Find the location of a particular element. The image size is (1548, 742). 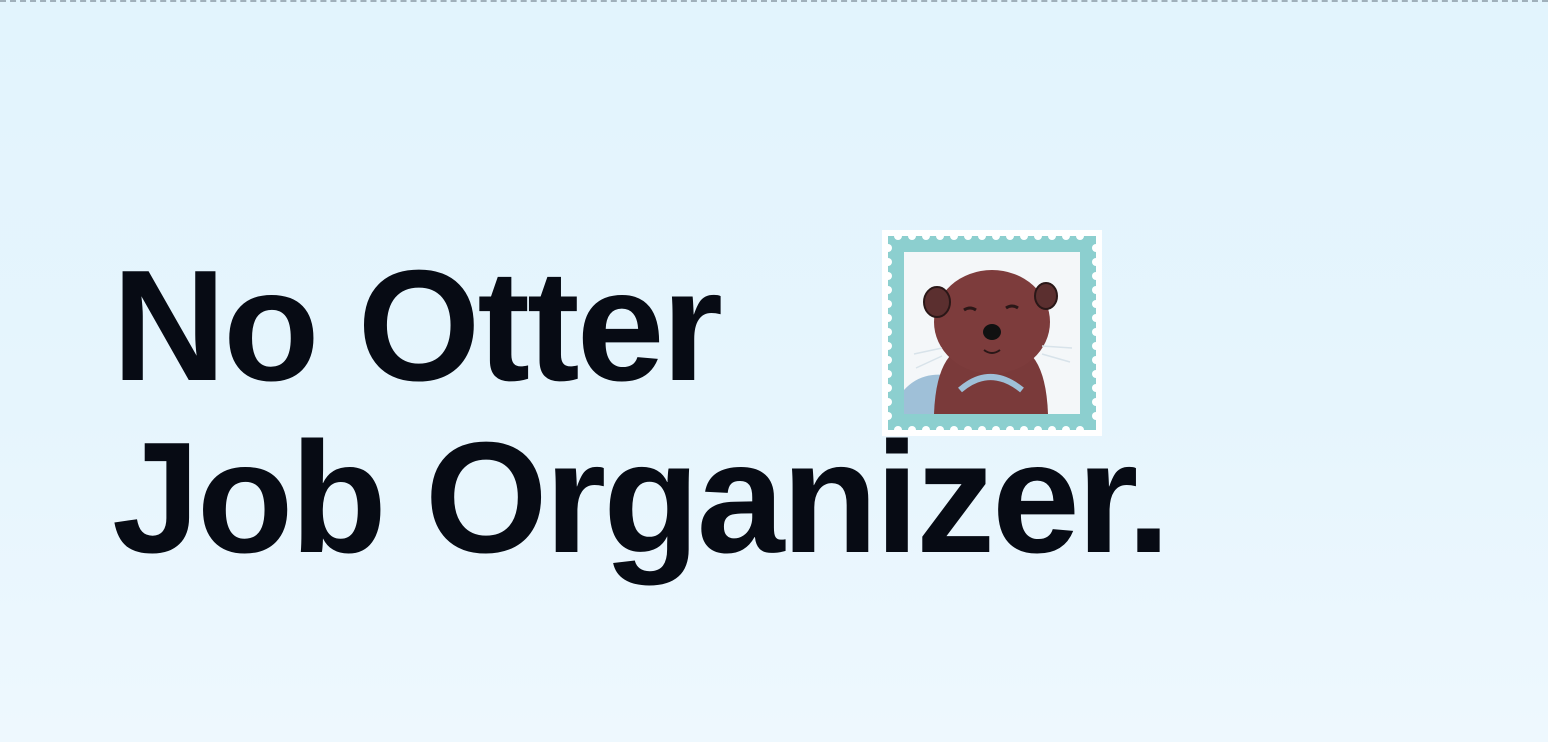

headline-line-1: No Otter is located at coordinates (417, 326).